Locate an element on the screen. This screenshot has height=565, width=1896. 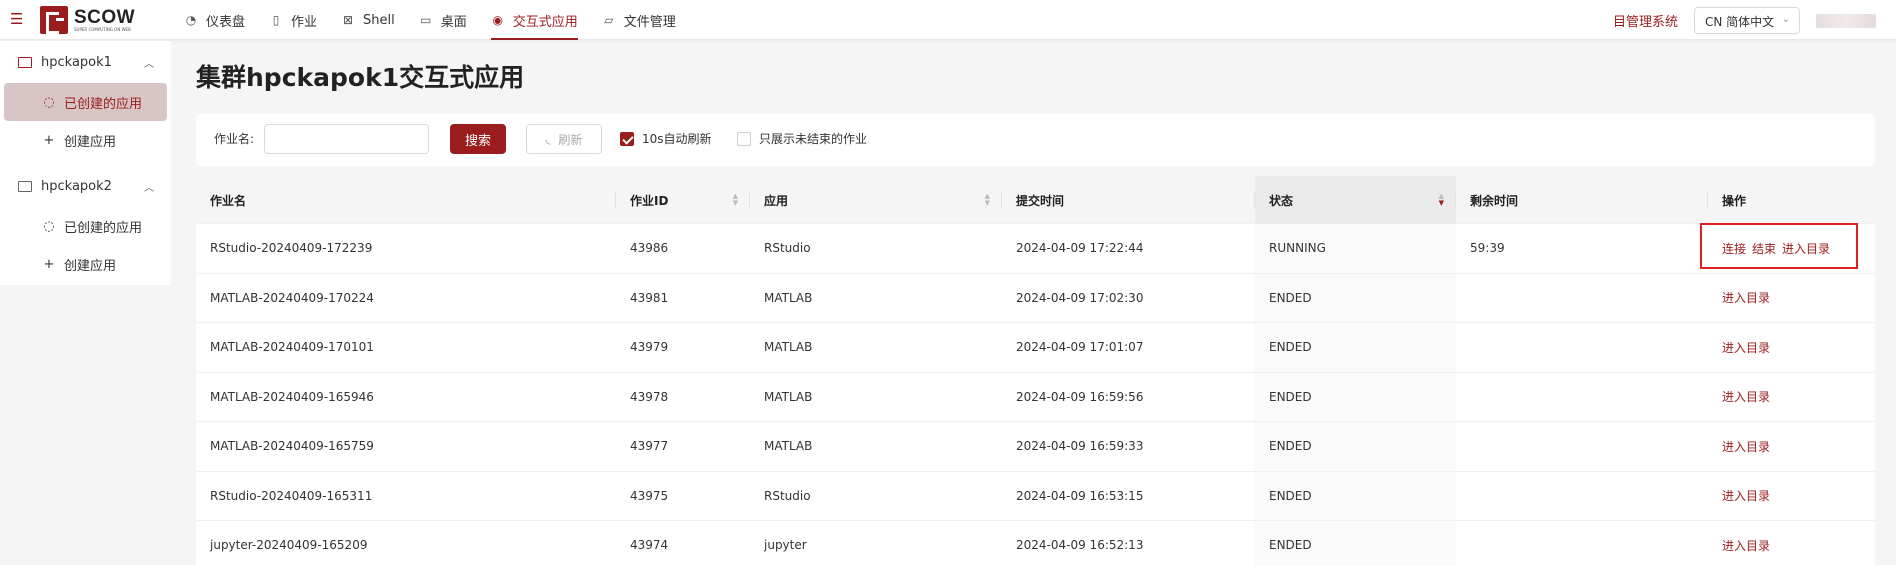
nav-label: 文件管理 is located at coordinates (649, 22).